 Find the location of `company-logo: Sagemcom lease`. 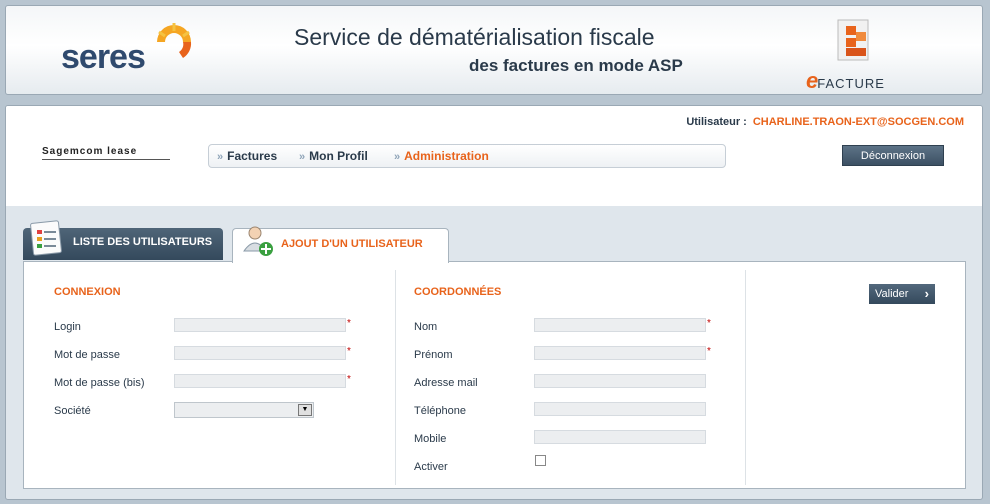

company-logo: Sagemcom lease is located at coordinates (106, 153).